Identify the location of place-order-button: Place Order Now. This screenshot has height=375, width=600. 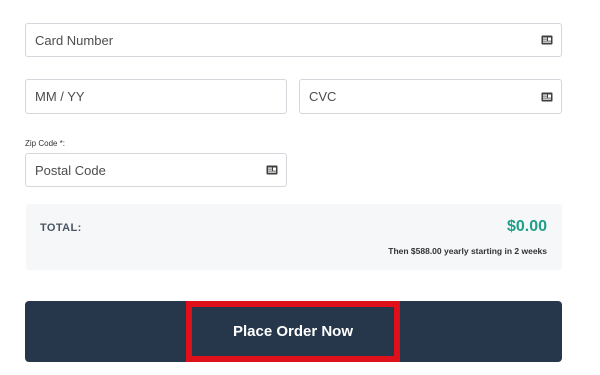
(293, 331).